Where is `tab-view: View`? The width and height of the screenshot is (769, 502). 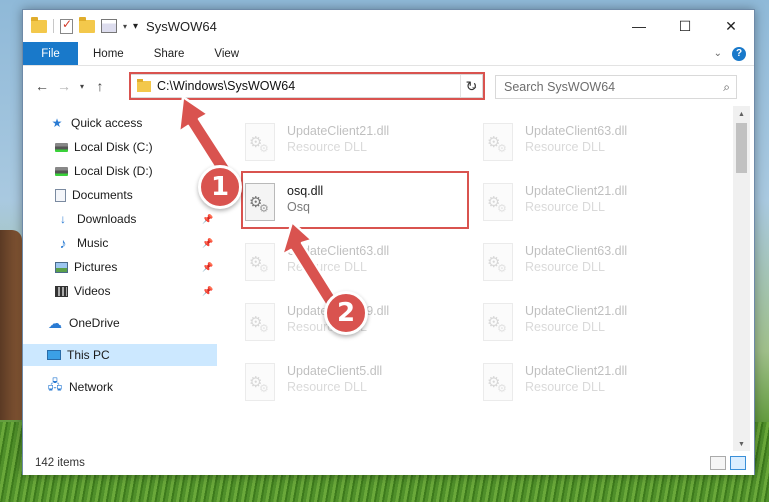
tab-view: View is located at coordinates (226, 53).